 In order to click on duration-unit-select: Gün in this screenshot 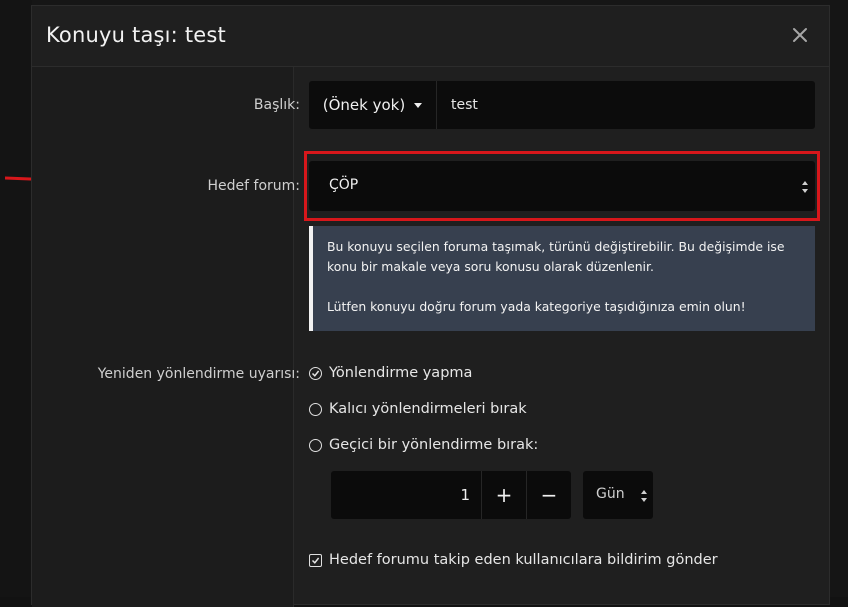, I will do `click(618, 495)`.